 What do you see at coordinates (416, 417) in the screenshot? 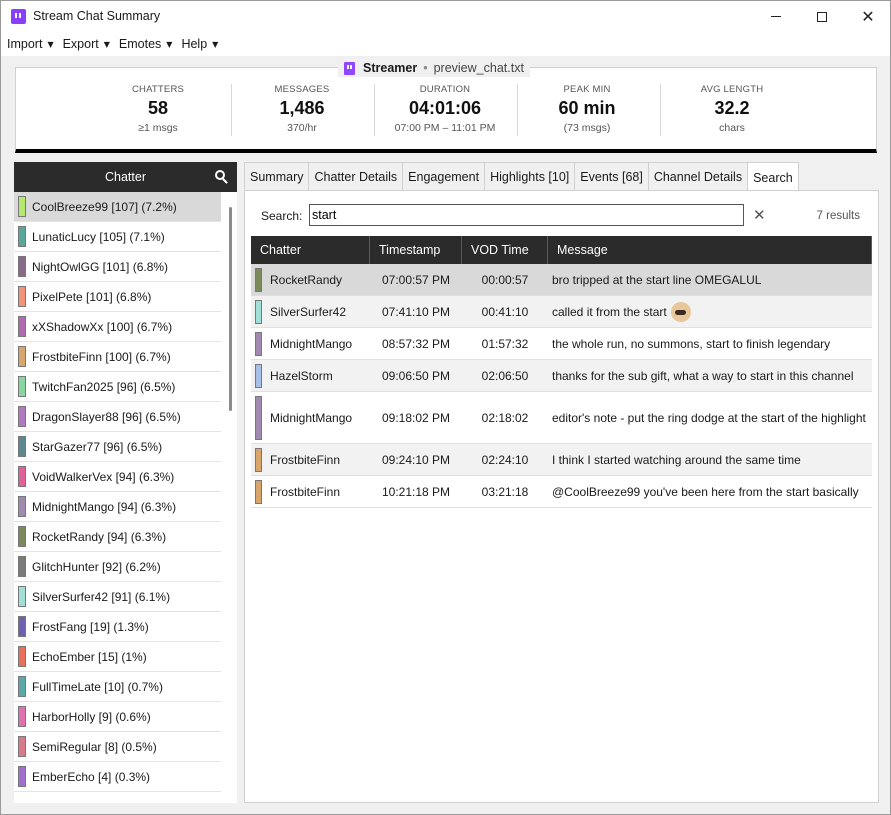
I see `cell-timestamp: 09:18:02 PM` at bounding box center [416, 417].